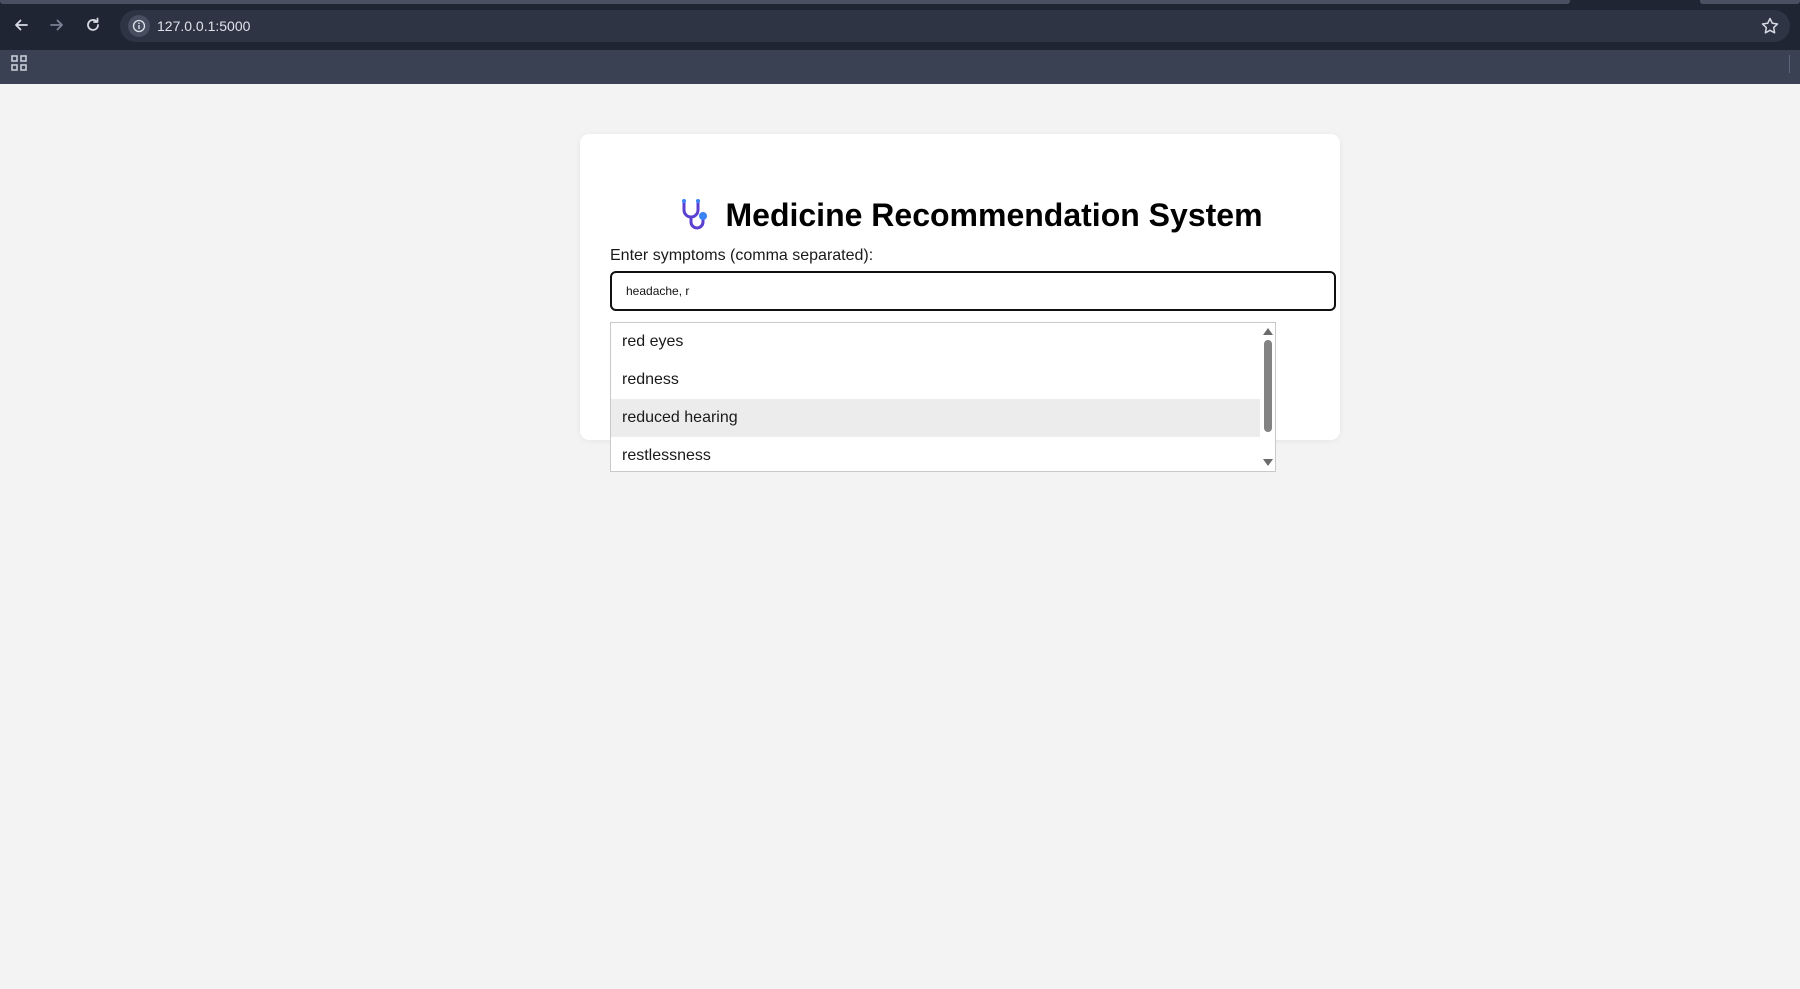  What do you see at coordinates (936, 342) in the screenshot?
I see `suggestion-item: red eyes` at bounding box center [936, 342].